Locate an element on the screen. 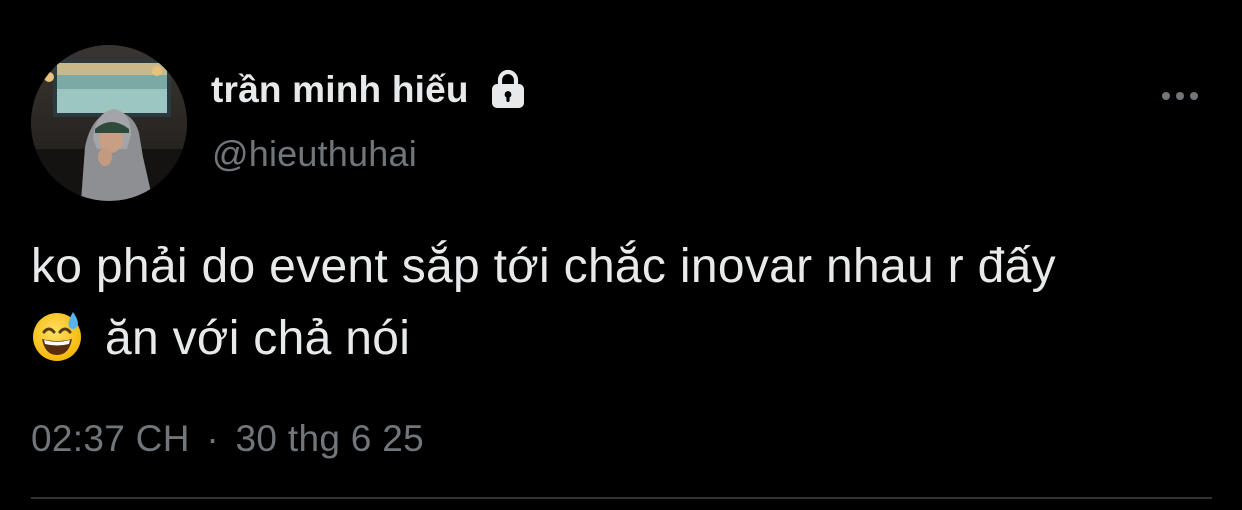 The image size is (1242, 510). sweat-smile-emoji-icon is located at coordinates (57, 336).